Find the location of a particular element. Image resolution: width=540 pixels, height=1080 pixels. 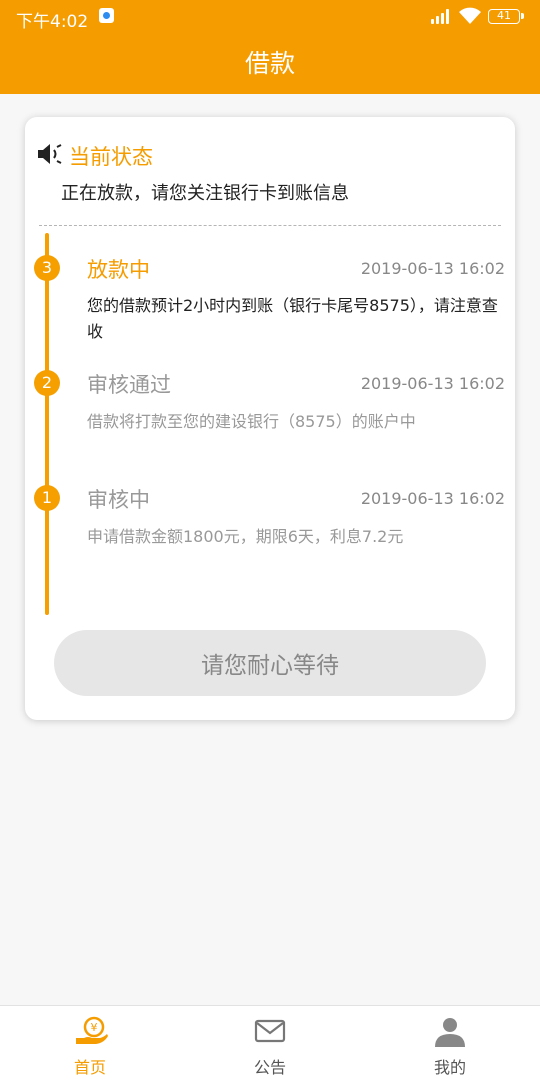

current-status-message: 正在放款，请您关注银行卡到账信息 is located at coordinates (205, 193).